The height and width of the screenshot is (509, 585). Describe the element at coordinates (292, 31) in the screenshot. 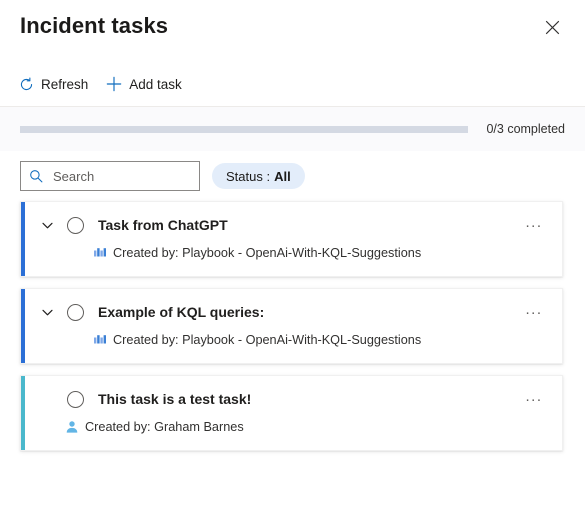

I see `panel-header: Incident tasks` at that location.